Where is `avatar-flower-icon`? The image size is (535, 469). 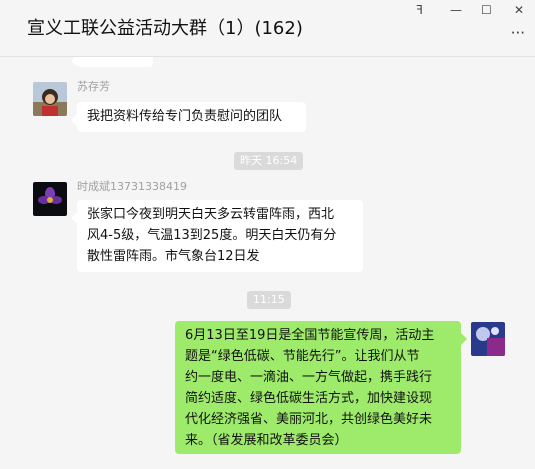
avatar-flower-icon is located at coordinates (50, 199).